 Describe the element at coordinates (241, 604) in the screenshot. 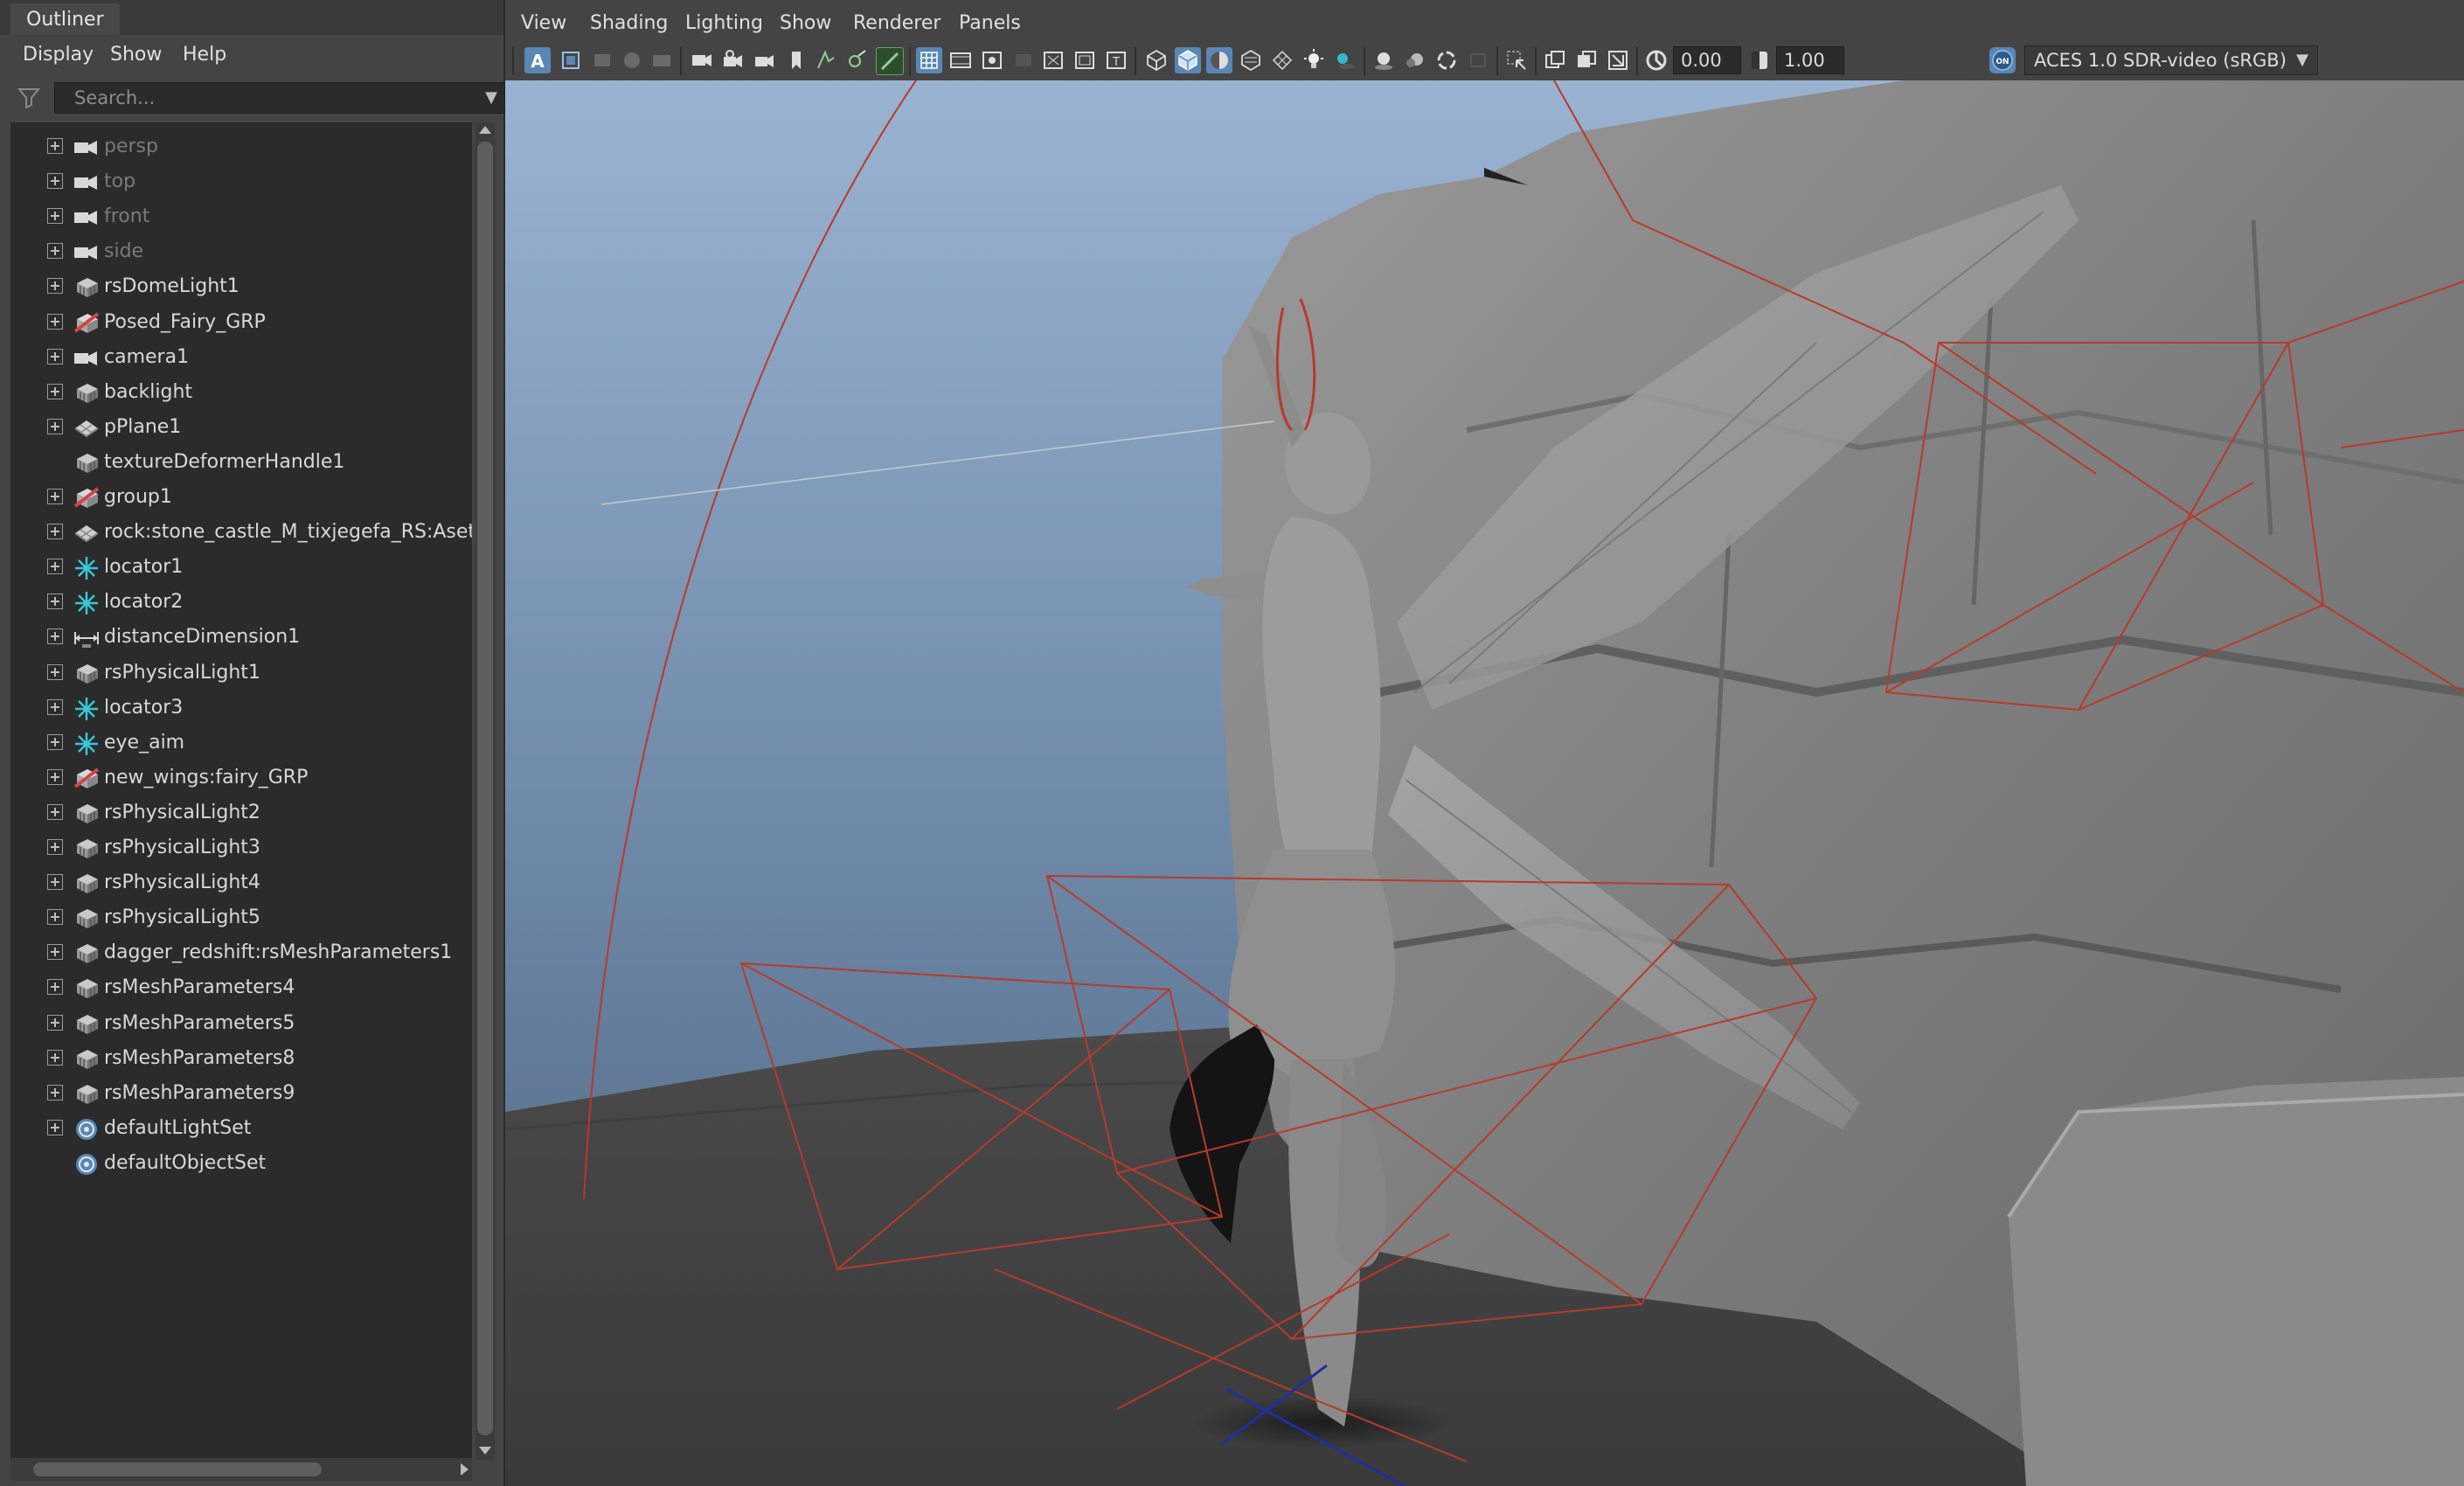

I see `outliner-item: locator2` at that location.